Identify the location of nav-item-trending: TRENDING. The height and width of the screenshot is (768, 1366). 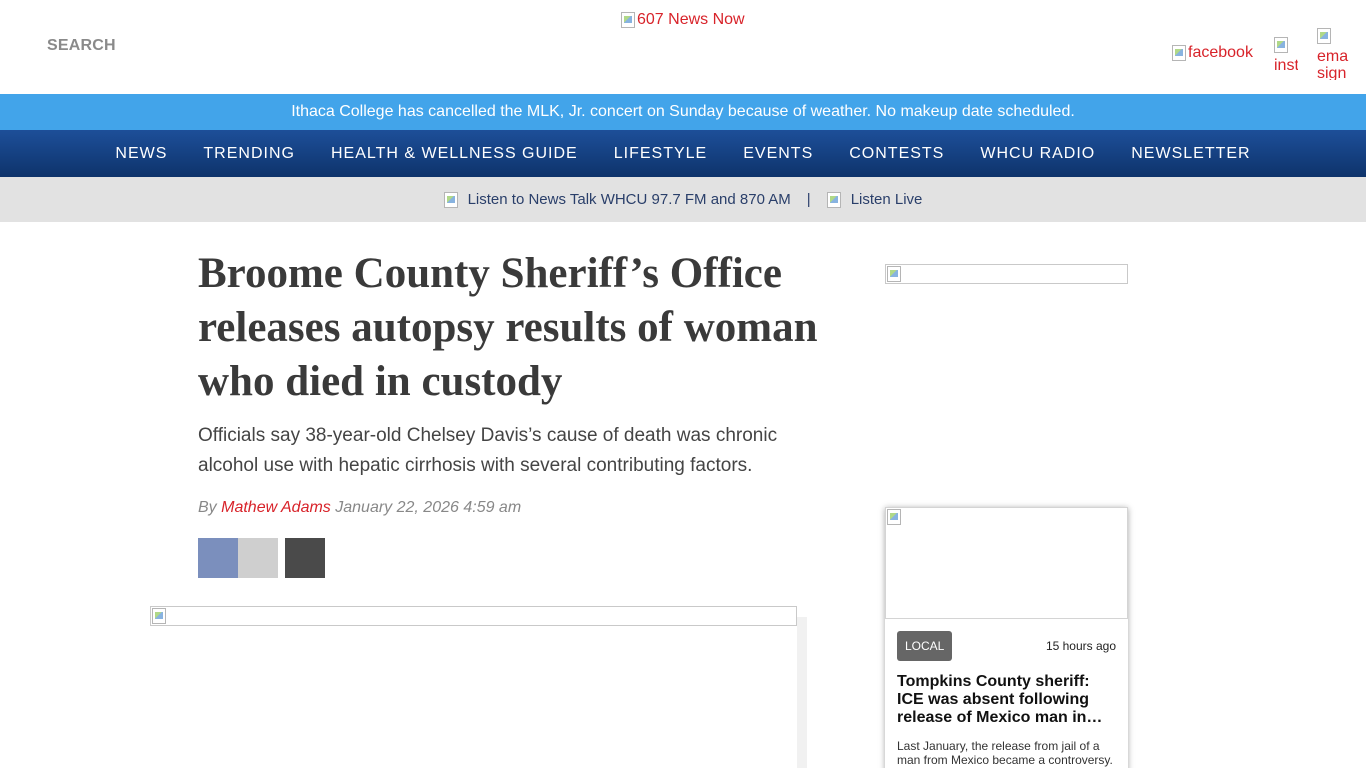
(249, 154).